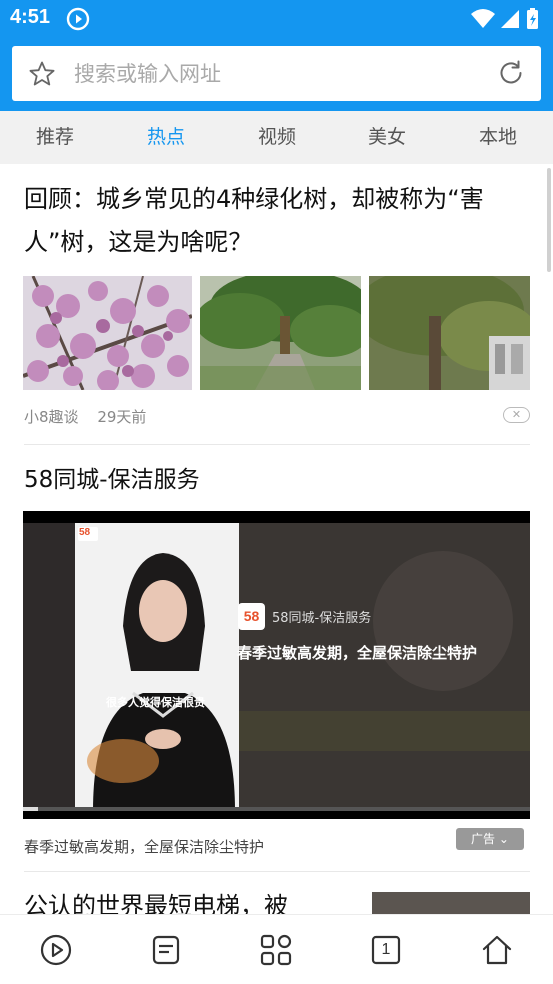 This screenshot has width=553, height=984. What do you see at coordinates (30, 809) in the screenshot?
I see `video-progress-fill` at bounding box center [30, 809].